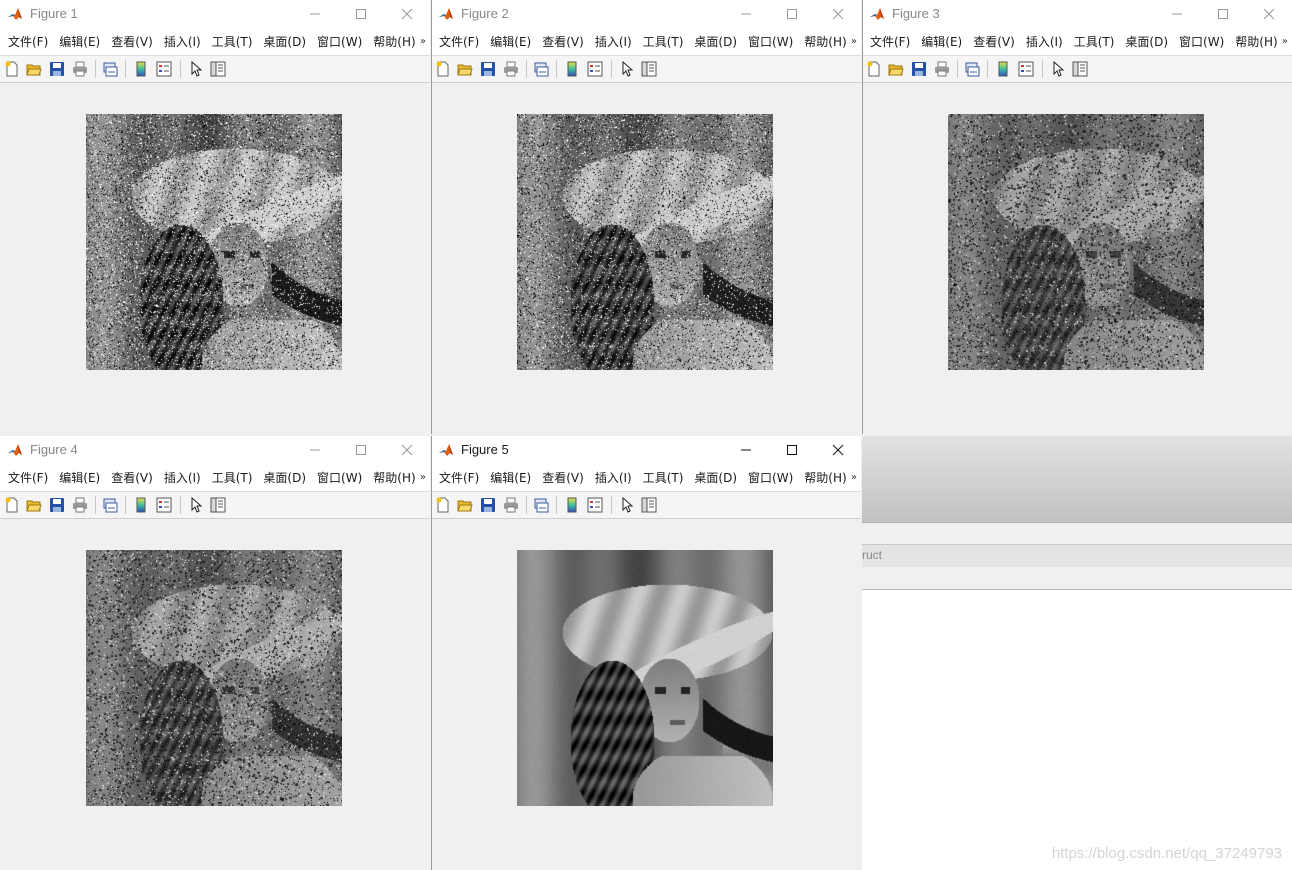  What do you see at coordinates (215, 14) in the screenshot?
I see `title-bar: Figure 1` at bounding box center [215, 14].